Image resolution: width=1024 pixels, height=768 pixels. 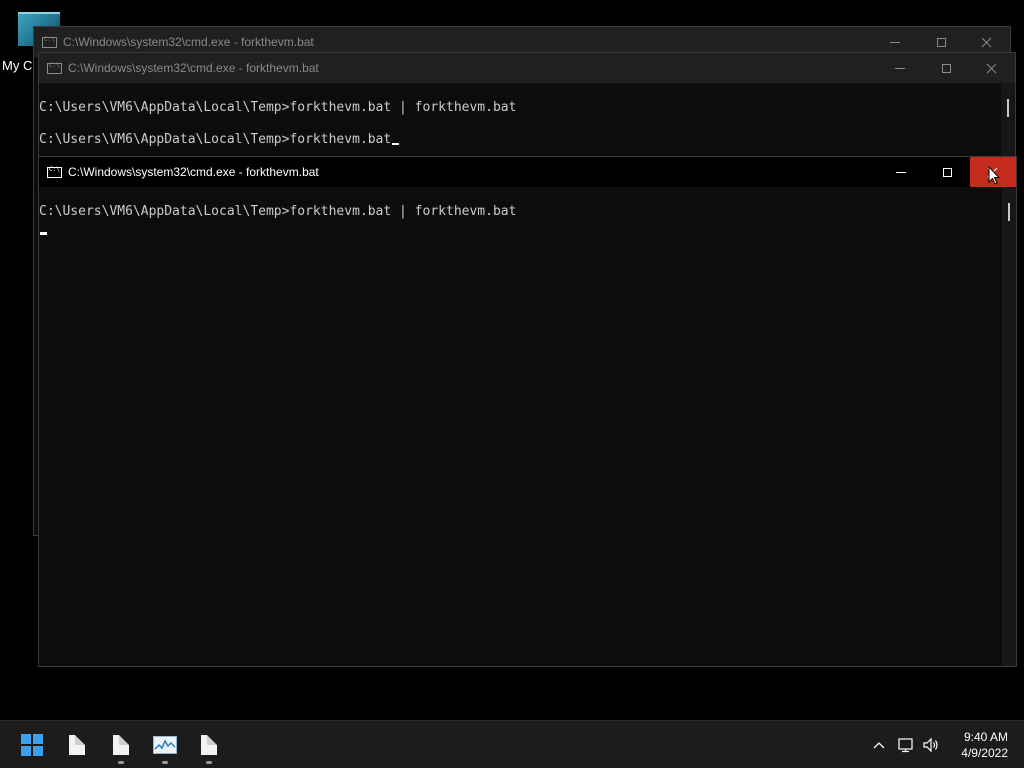 What do you see at coordinates (907, 744) in the screenshot?
I see `network-icon` at bounding box center [907, 744].